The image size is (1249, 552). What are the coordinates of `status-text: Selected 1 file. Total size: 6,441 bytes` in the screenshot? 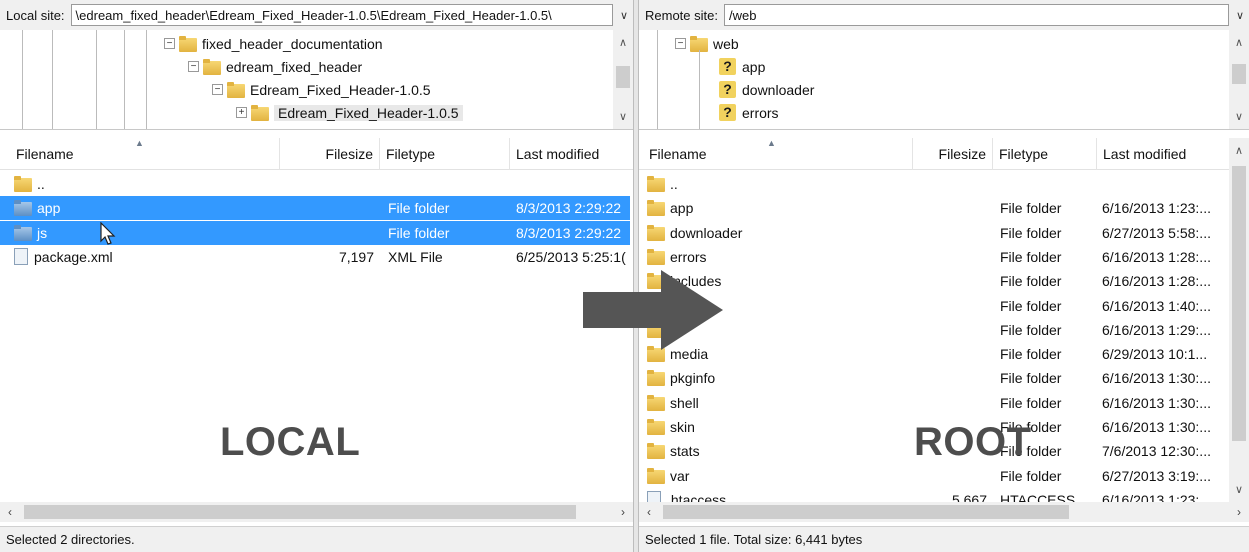 It's located at (754, 539).